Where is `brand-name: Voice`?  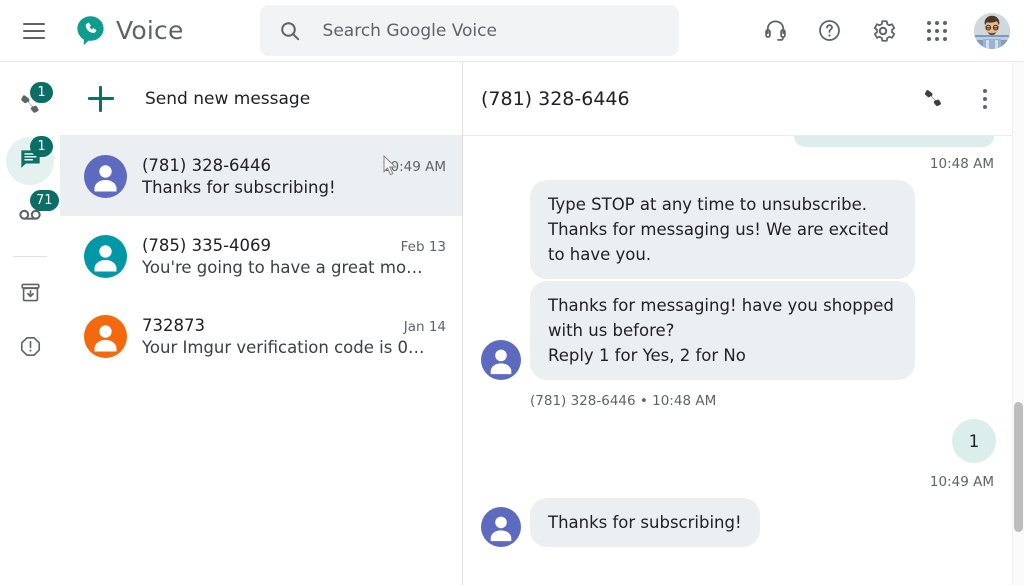
brand-name: Voice is located at coordinates (150, 30).